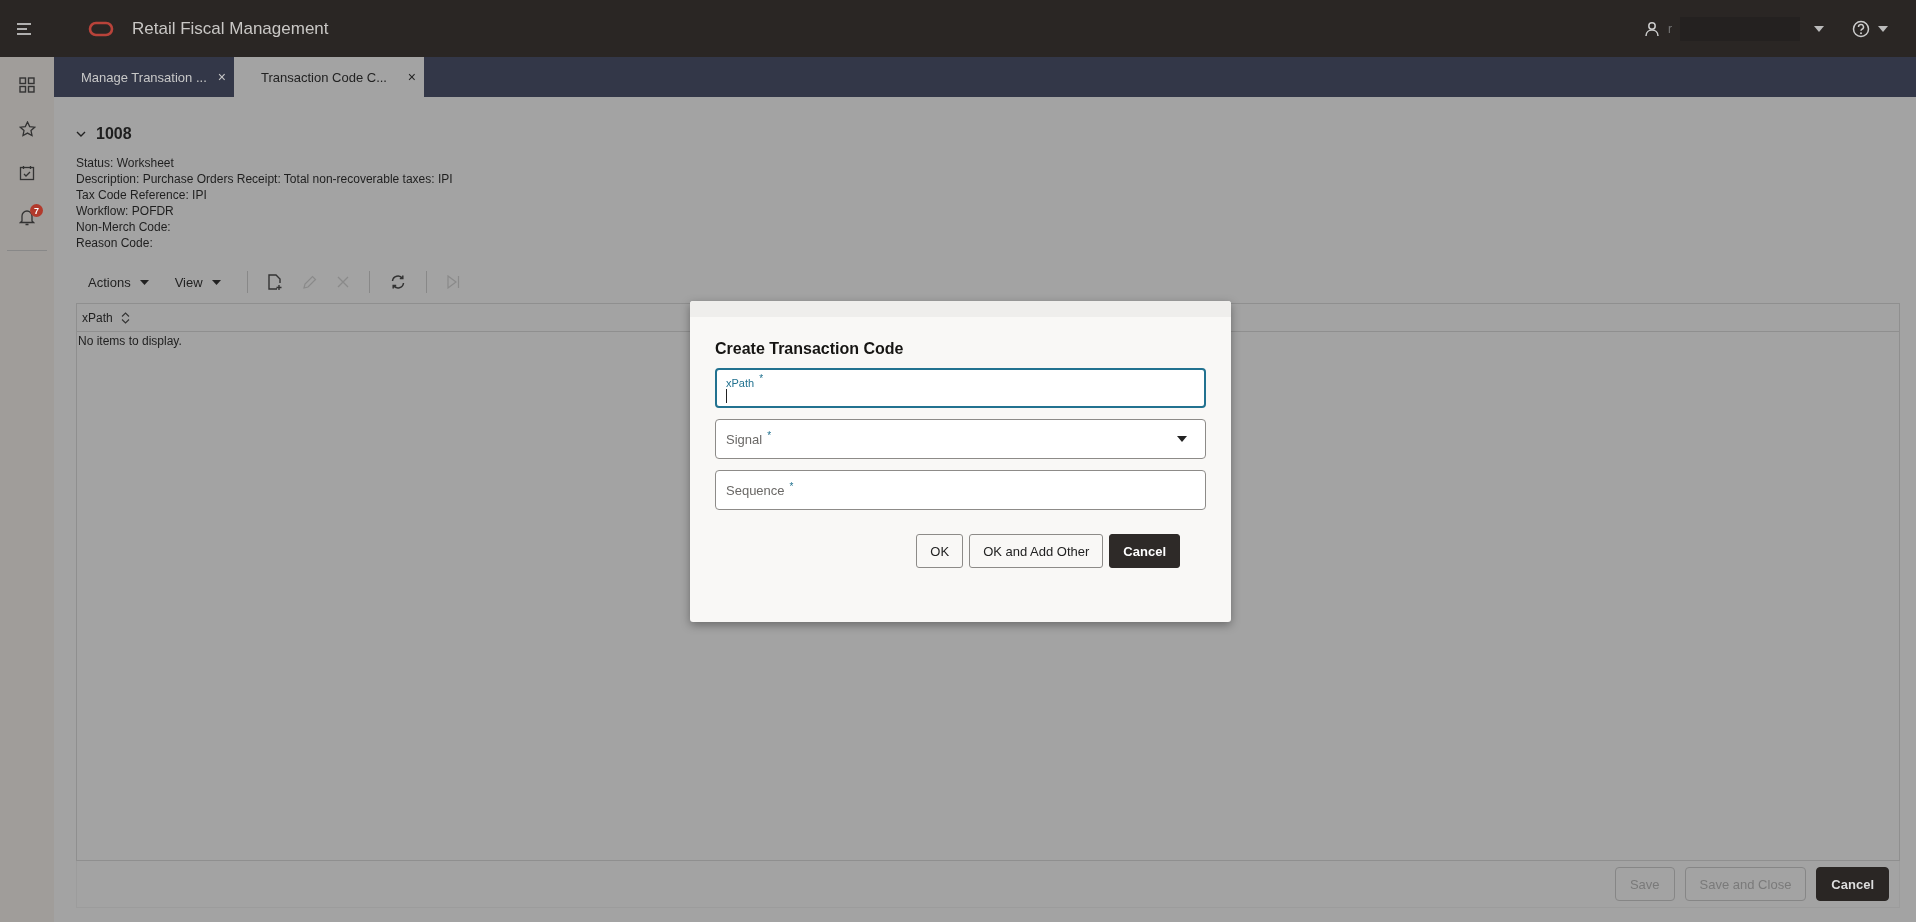 The width and height of the screenshot is (1916, 922). Describe the element at coordinates (115, 243) in the screenshot. I see `detail-text: Reason Code:` at that location.